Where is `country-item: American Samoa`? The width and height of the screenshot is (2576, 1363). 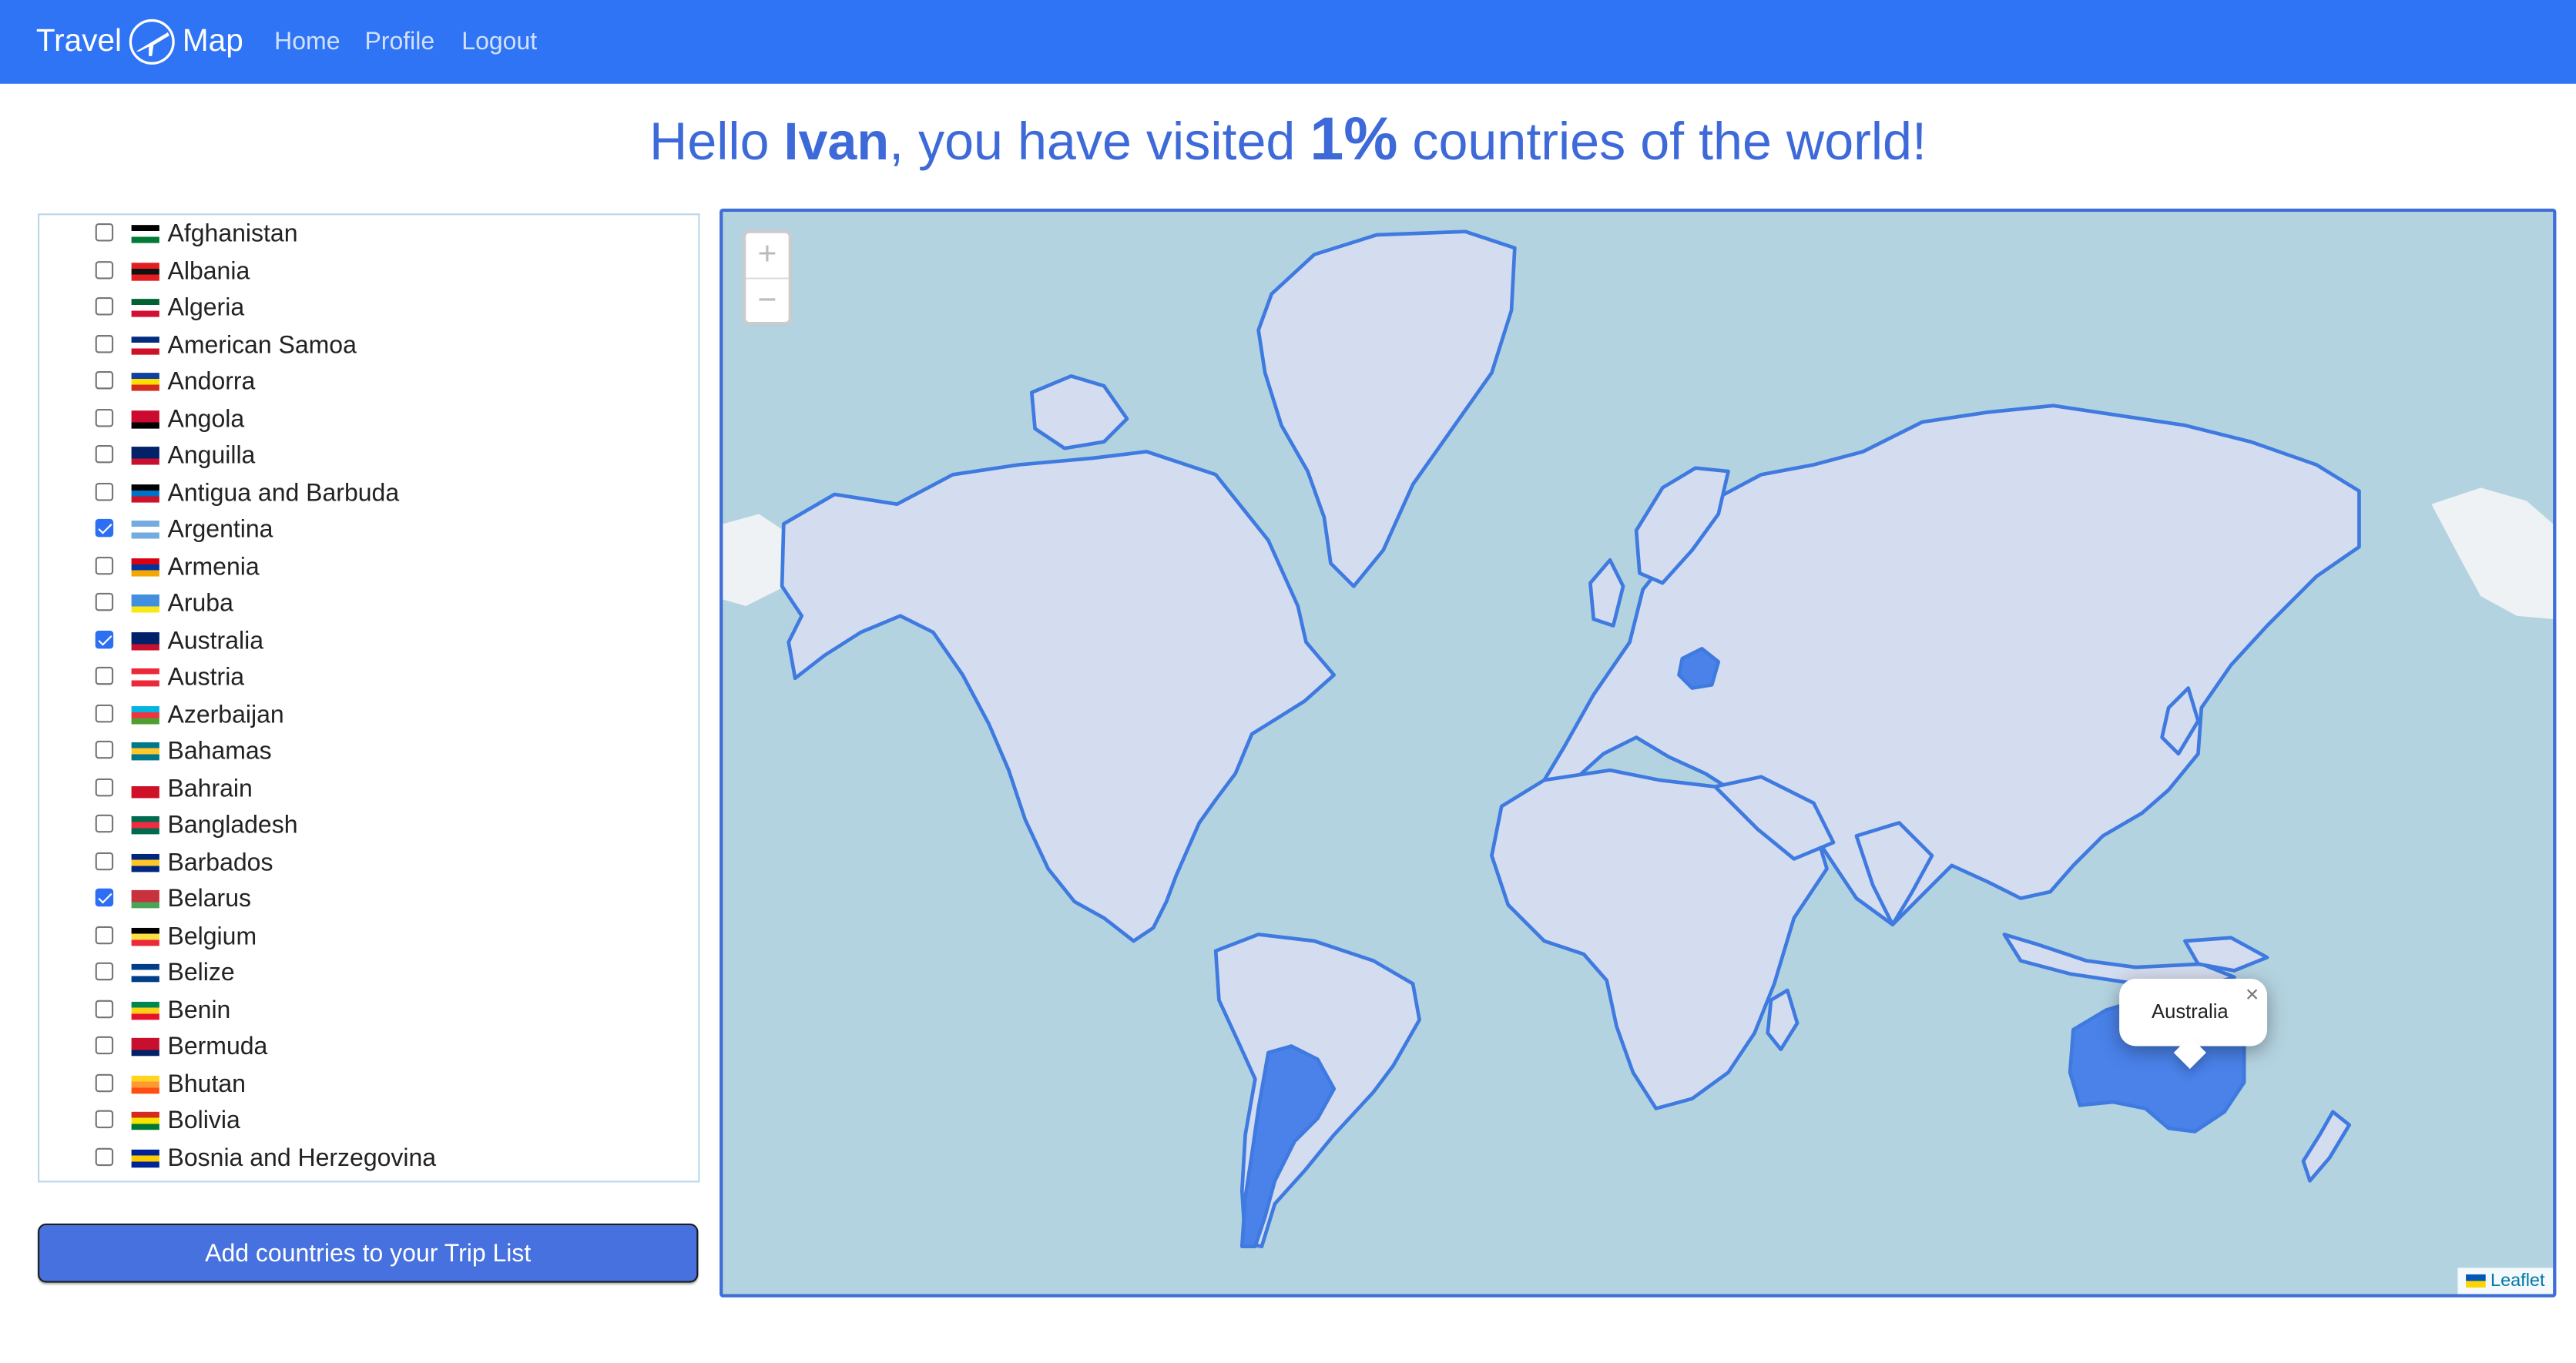 country-item: American Samoa is located at coordinates (367, 345).